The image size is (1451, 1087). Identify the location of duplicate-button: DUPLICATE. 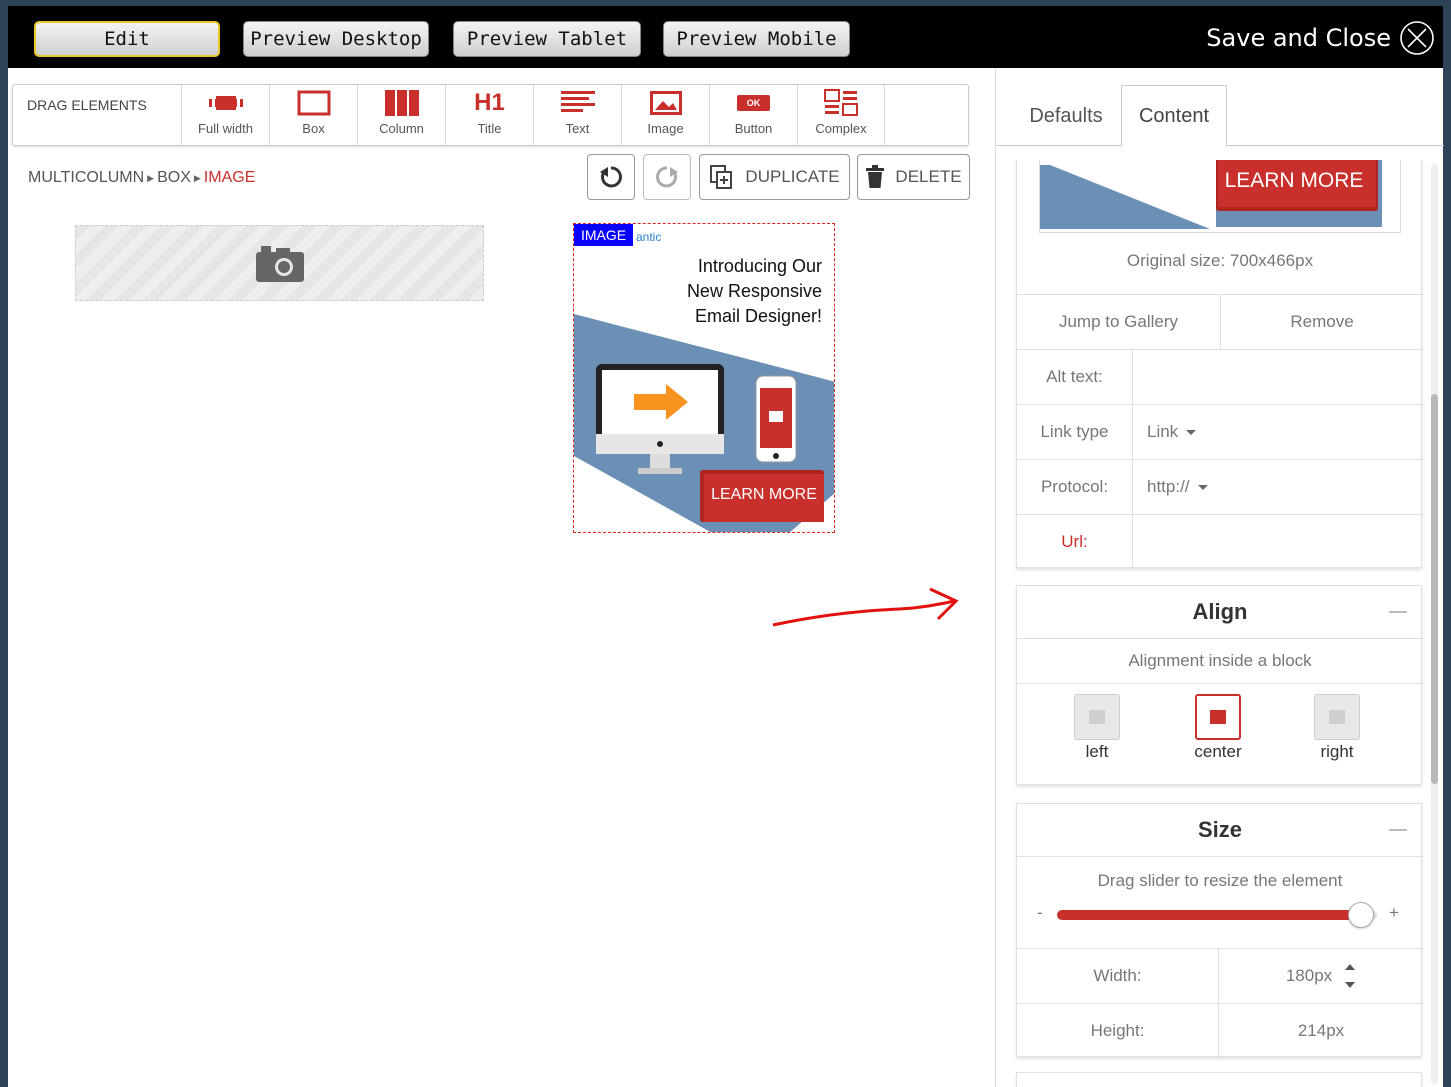
(774, 177).